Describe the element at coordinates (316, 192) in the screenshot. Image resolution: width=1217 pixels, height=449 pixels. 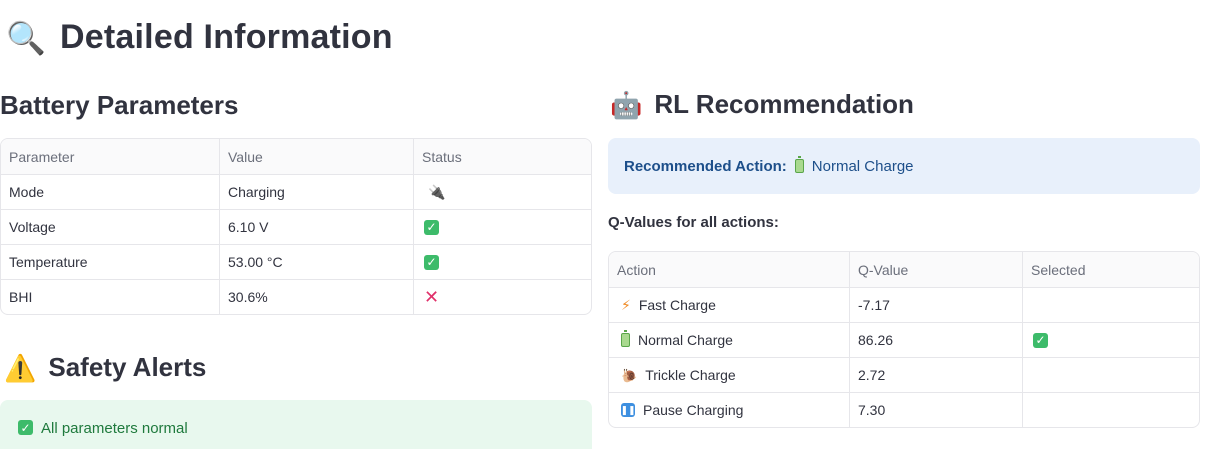
I see `value-cell: Charging` at that location.